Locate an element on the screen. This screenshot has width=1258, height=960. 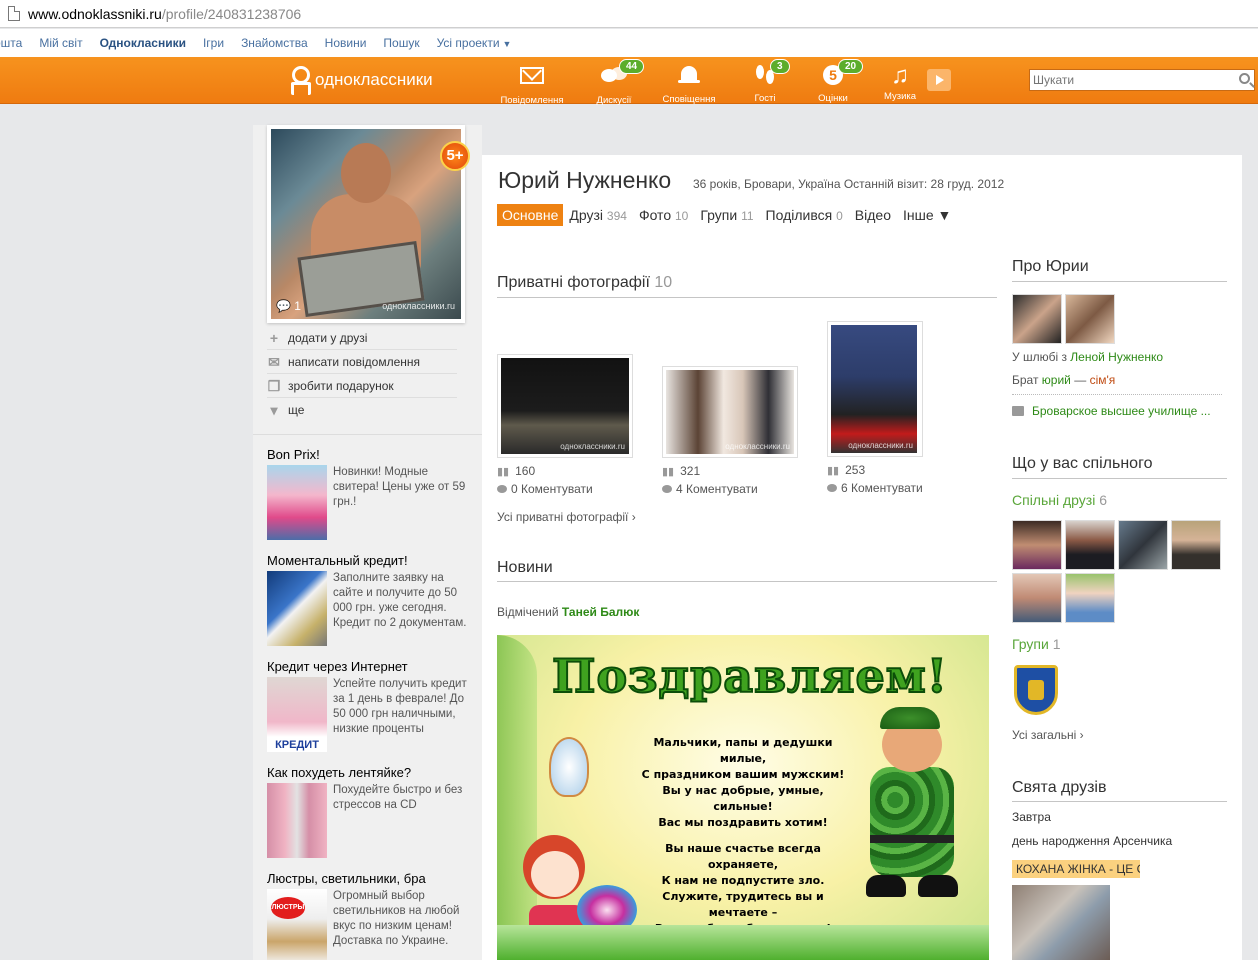
add-friend-action: + додати у друзі is located at coordinates (362, 338).